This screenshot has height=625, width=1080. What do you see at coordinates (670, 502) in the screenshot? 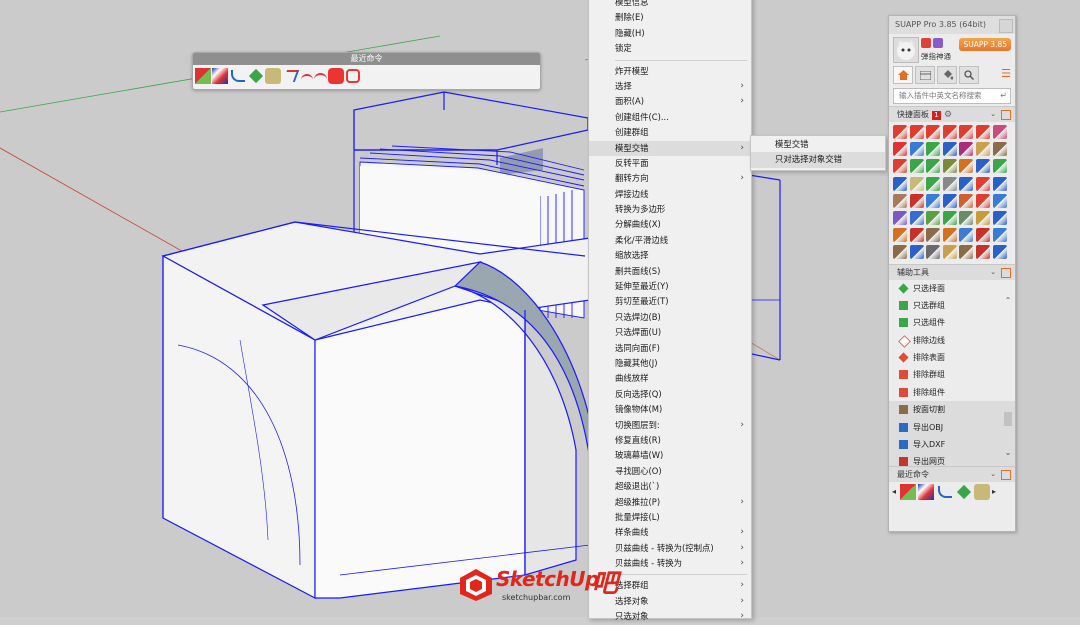
I see `context-menu-item: 超级推拉(P) ›` at bounding box center [670, 502].